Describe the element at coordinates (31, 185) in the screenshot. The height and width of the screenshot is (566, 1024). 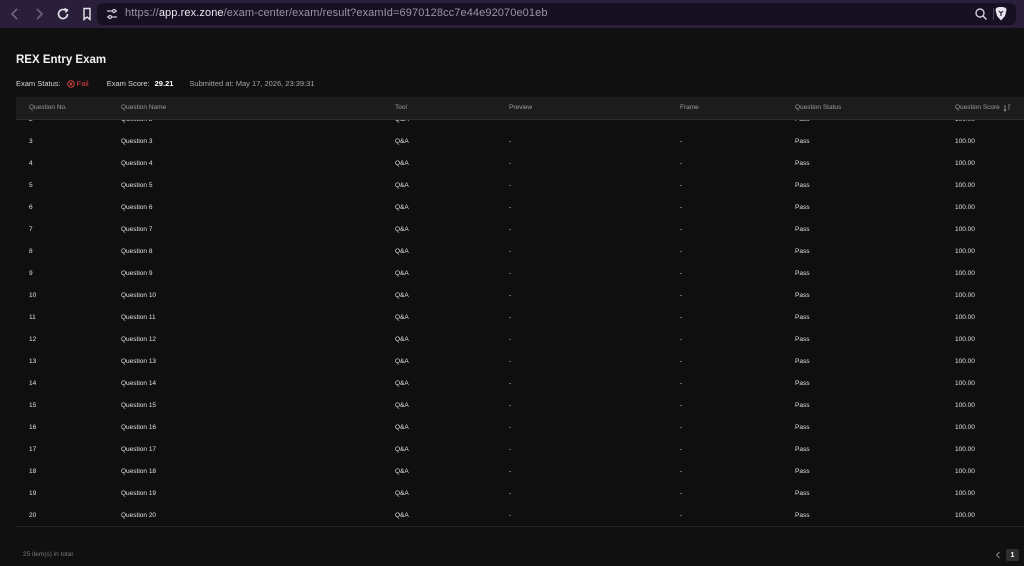
I see `cell-question-no: 5` at that location.